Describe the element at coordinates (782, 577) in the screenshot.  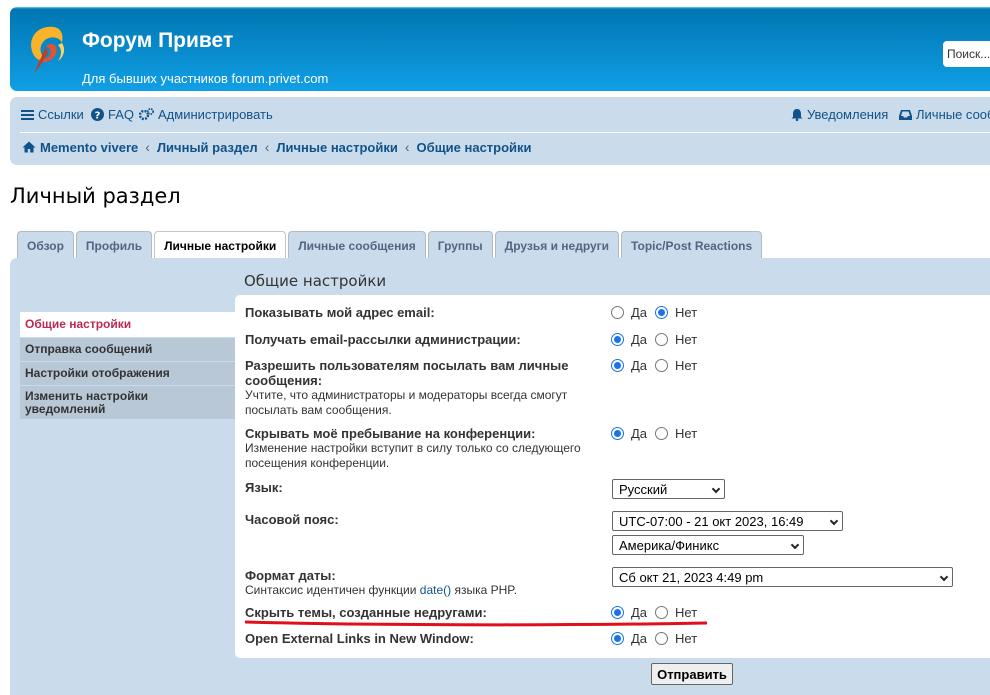
I see `dateformat-select: Сб окт 21, 2023 4:49 pm` at that location.